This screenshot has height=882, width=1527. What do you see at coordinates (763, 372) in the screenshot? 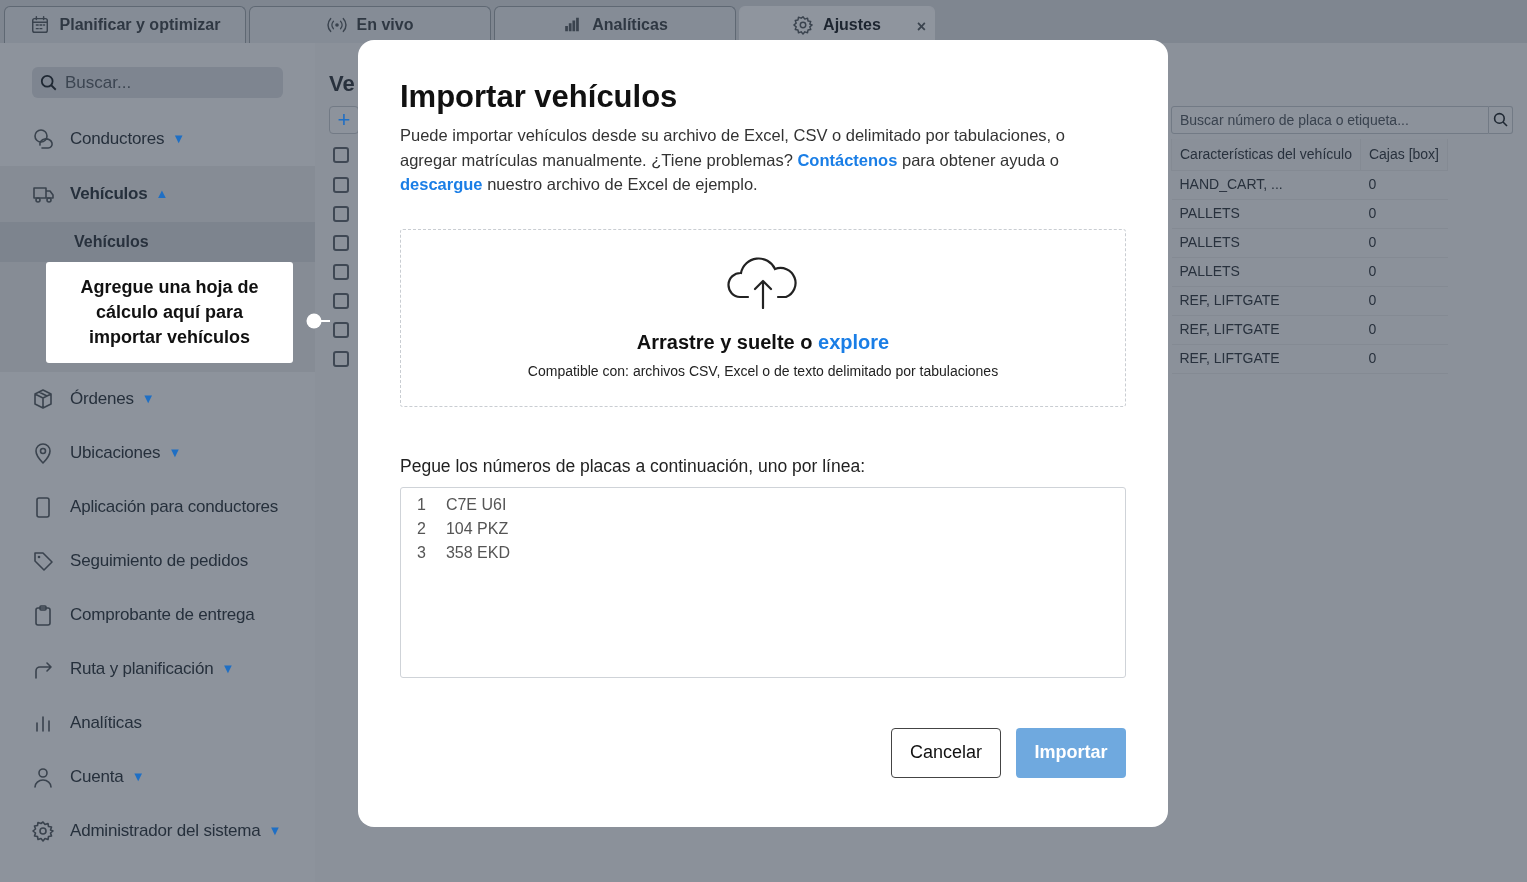
I see `drop-zone-note: Compatible con: archivos CSV, Excel o de texto delimitado por tabulaciones` at bounding box center [763, 372].